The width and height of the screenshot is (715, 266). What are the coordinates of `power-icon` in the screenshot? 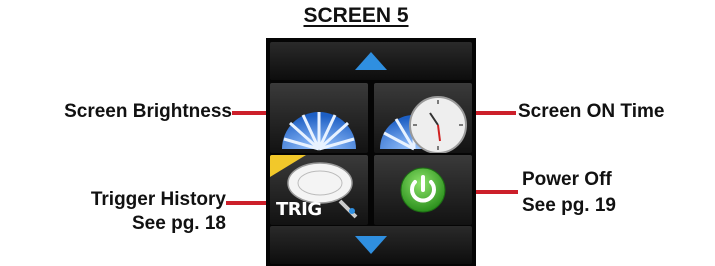 It's located at (423, 190).